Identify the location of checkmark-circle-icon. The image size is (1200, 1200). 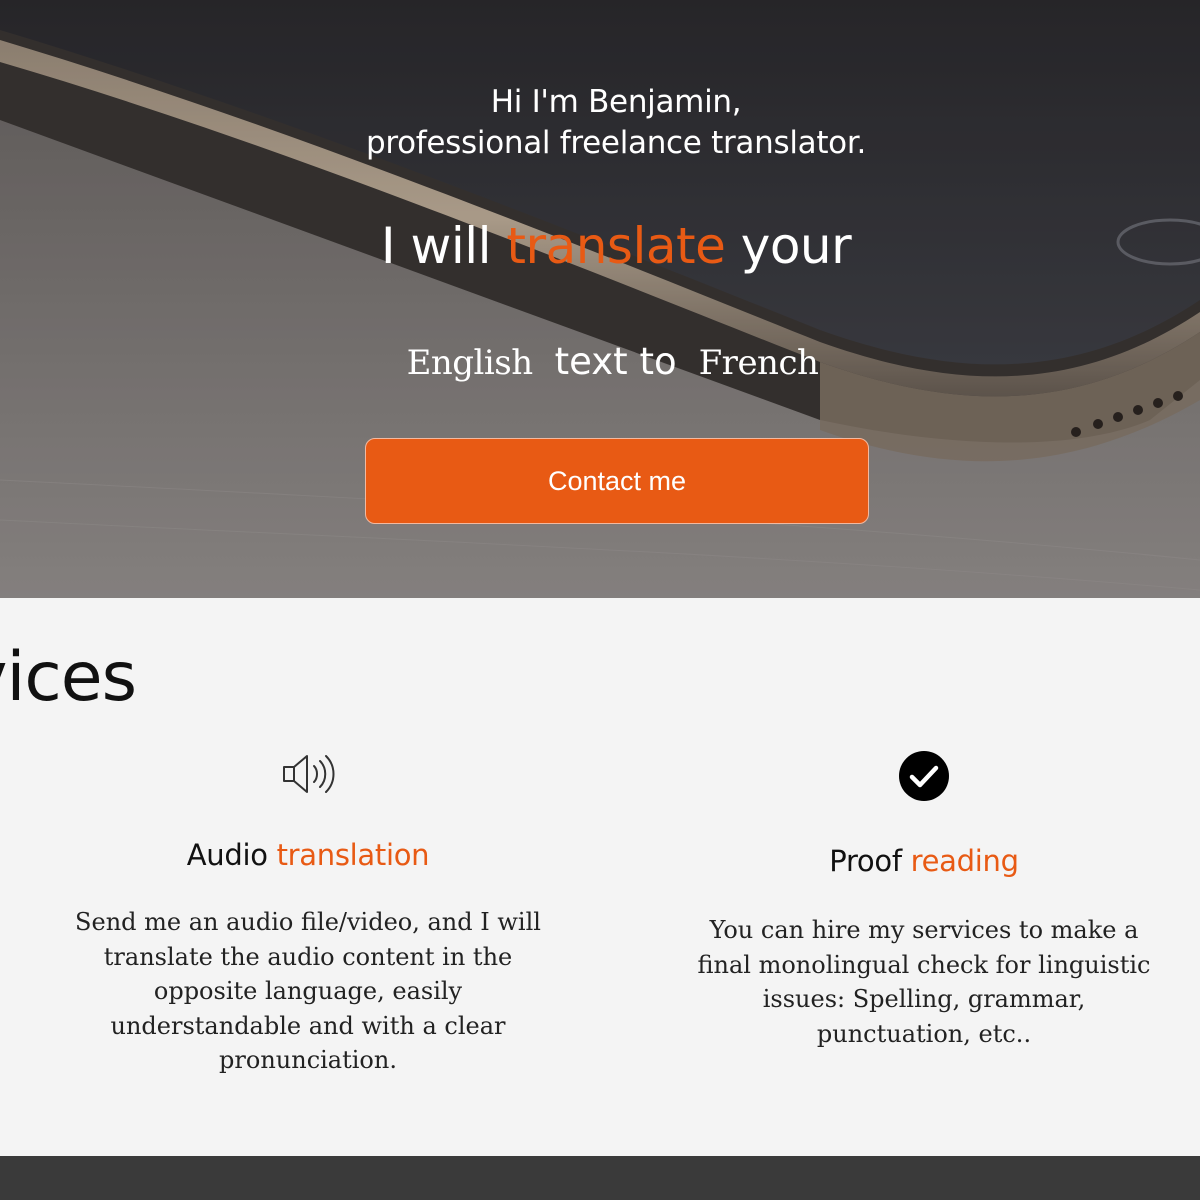
(924, 776).